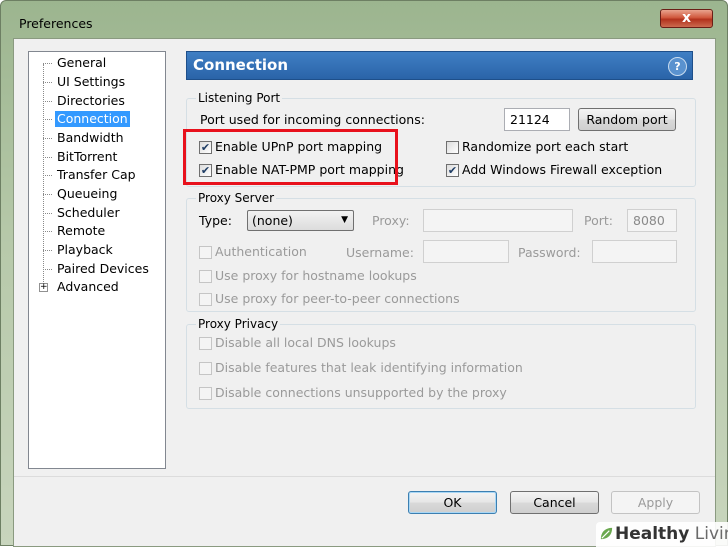 Image resolution: width=728 pixels, height=547 pixels. I want to click on ok-button: OK, so click(452, 502).